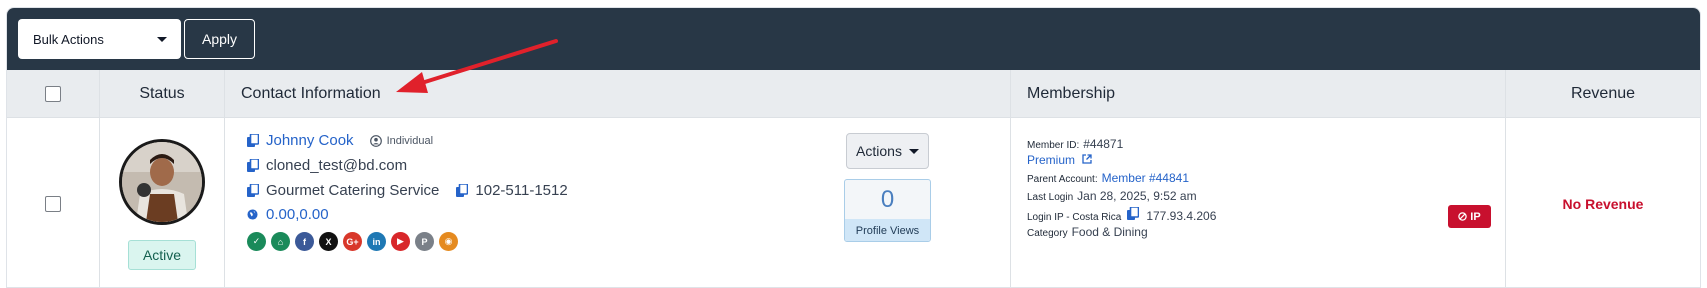 The height and width of the screenshot is (288, 1707). I want to click on parent-account-row: Parent Account: Member #44841, so click(1108, 178).